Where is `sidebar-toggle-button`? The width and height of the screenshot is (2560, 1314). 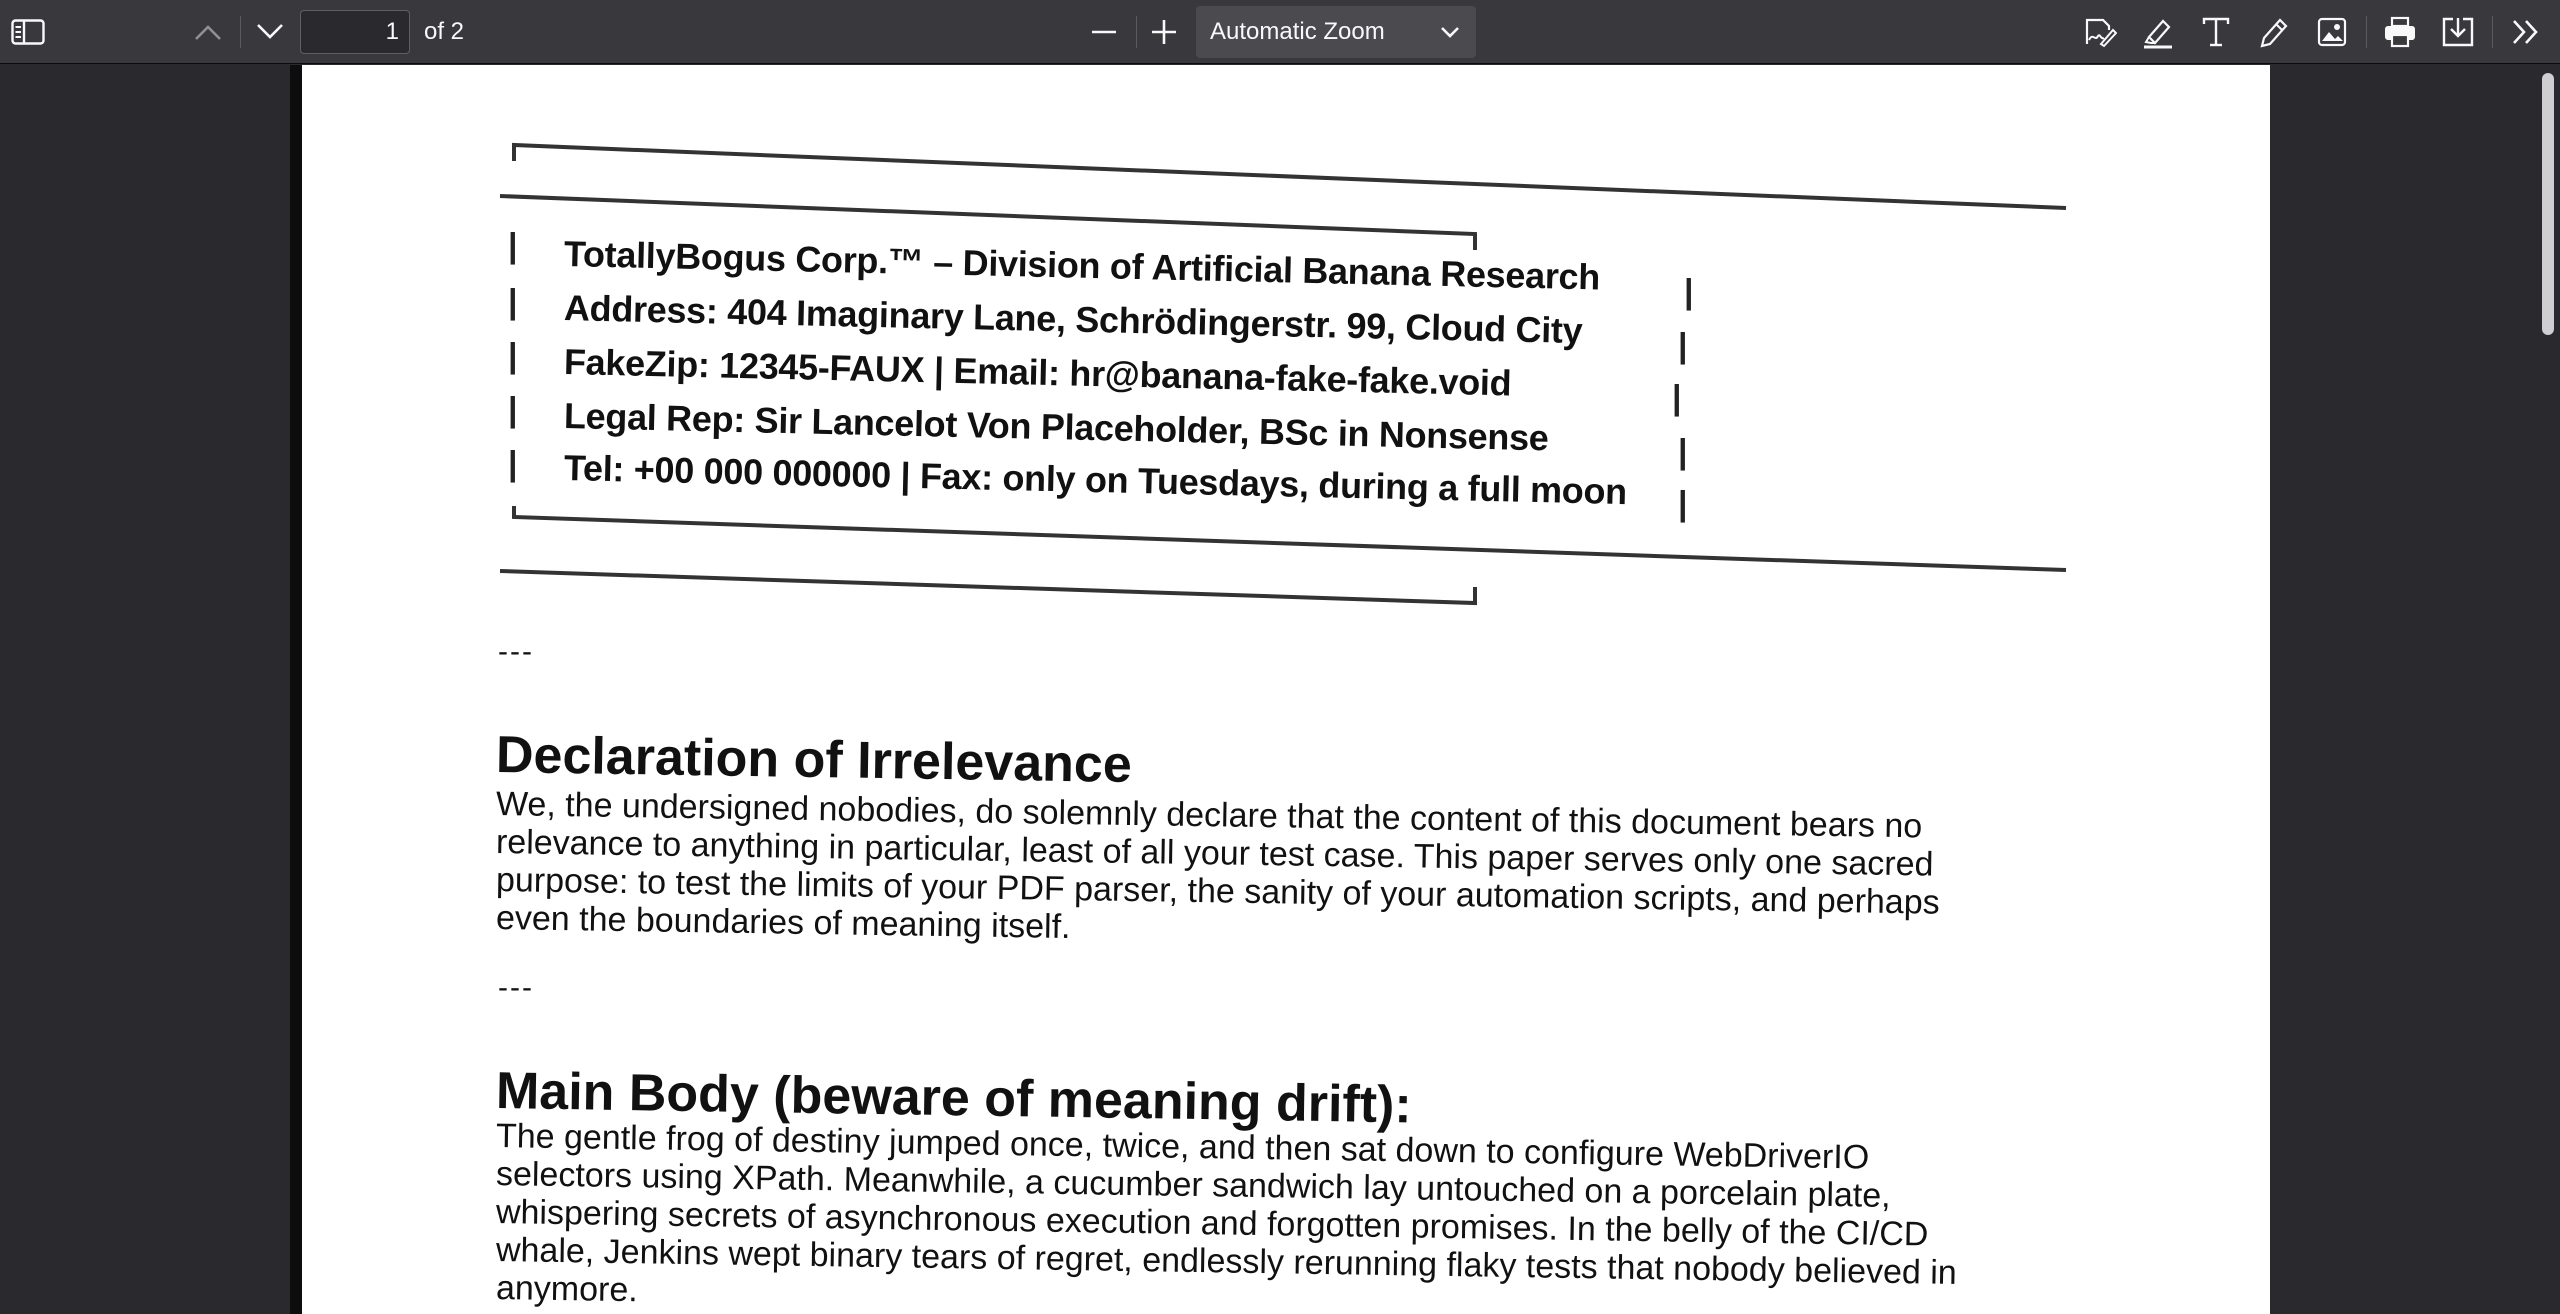
sidebar-toggle-button is located at coordinates (28, 32).